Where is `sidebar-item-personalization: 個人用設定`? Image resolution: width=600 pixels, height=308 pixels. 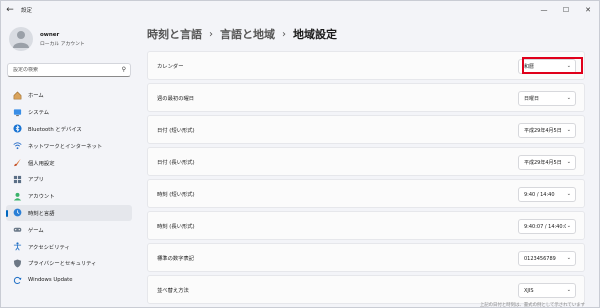
sidebar-item-personalization: 個人用設定 is located at coordinates (69, 162).